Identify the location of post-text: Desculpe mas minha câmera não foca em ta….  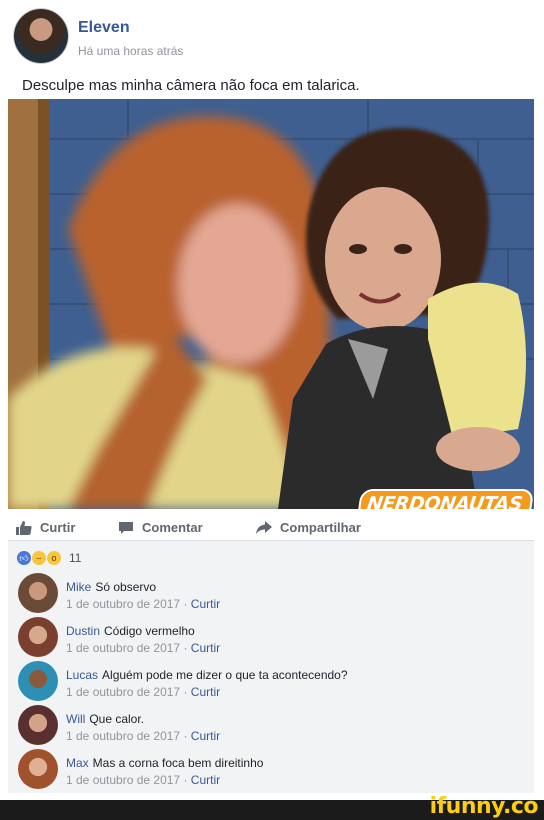
(191, 85).